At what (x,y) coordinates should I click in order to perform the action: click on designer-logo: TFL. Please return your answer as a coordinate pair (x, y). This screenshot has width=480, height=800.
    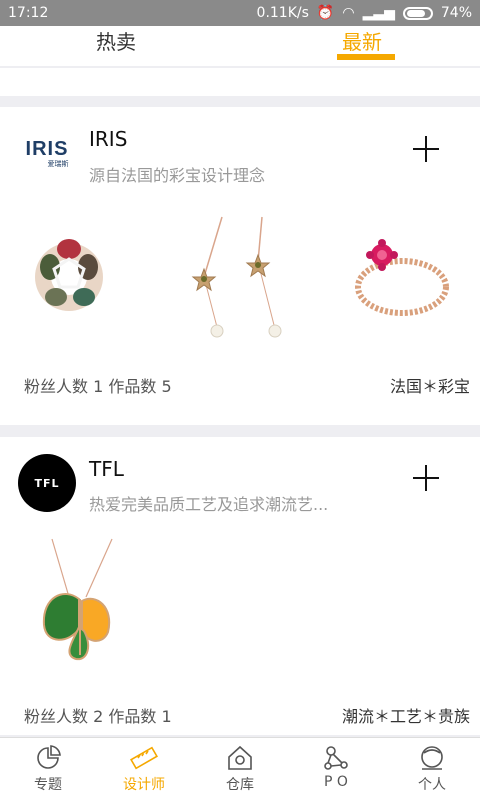
    Looking at the image, I should click on (47, 483).